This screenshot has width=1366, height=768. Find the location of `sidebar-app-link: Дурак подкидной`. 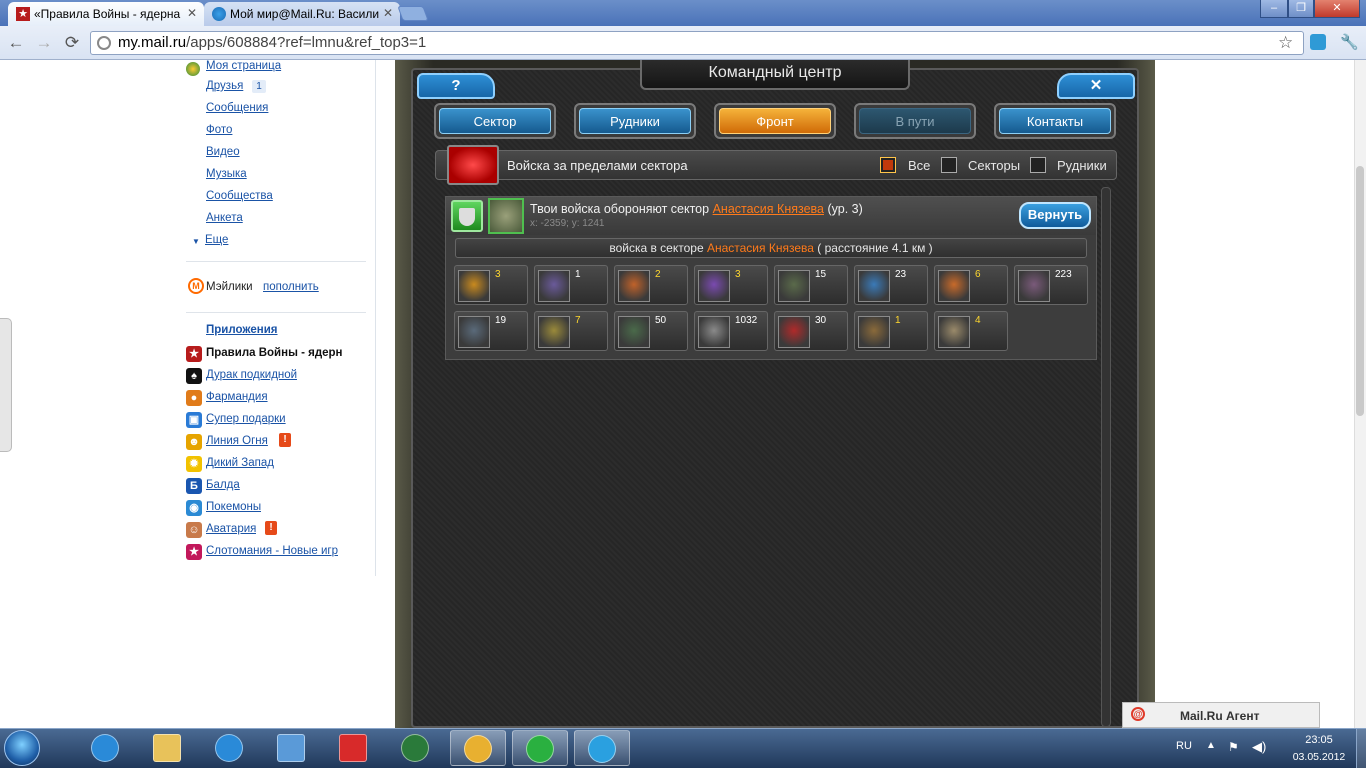

sidebar-app-link: Дурак подкидной is located at coordinates (251, 375).